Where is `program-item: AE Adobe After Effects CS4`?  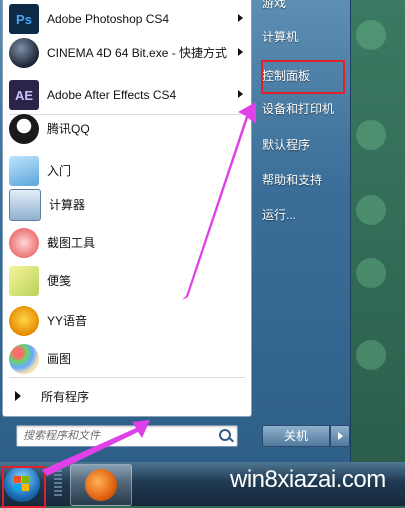 program-item: AE Adobe After Effects CS4 is located at coordinates (127, 95).